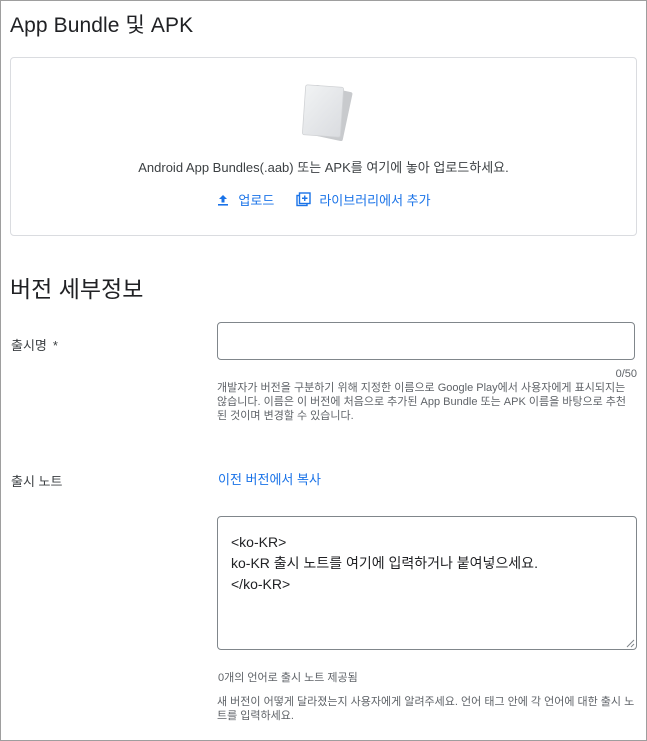  What do you see at coordinates (256, 200) in the screenshot?
I see `upload-button-label: 업로드` at bounding box center [256, 200].